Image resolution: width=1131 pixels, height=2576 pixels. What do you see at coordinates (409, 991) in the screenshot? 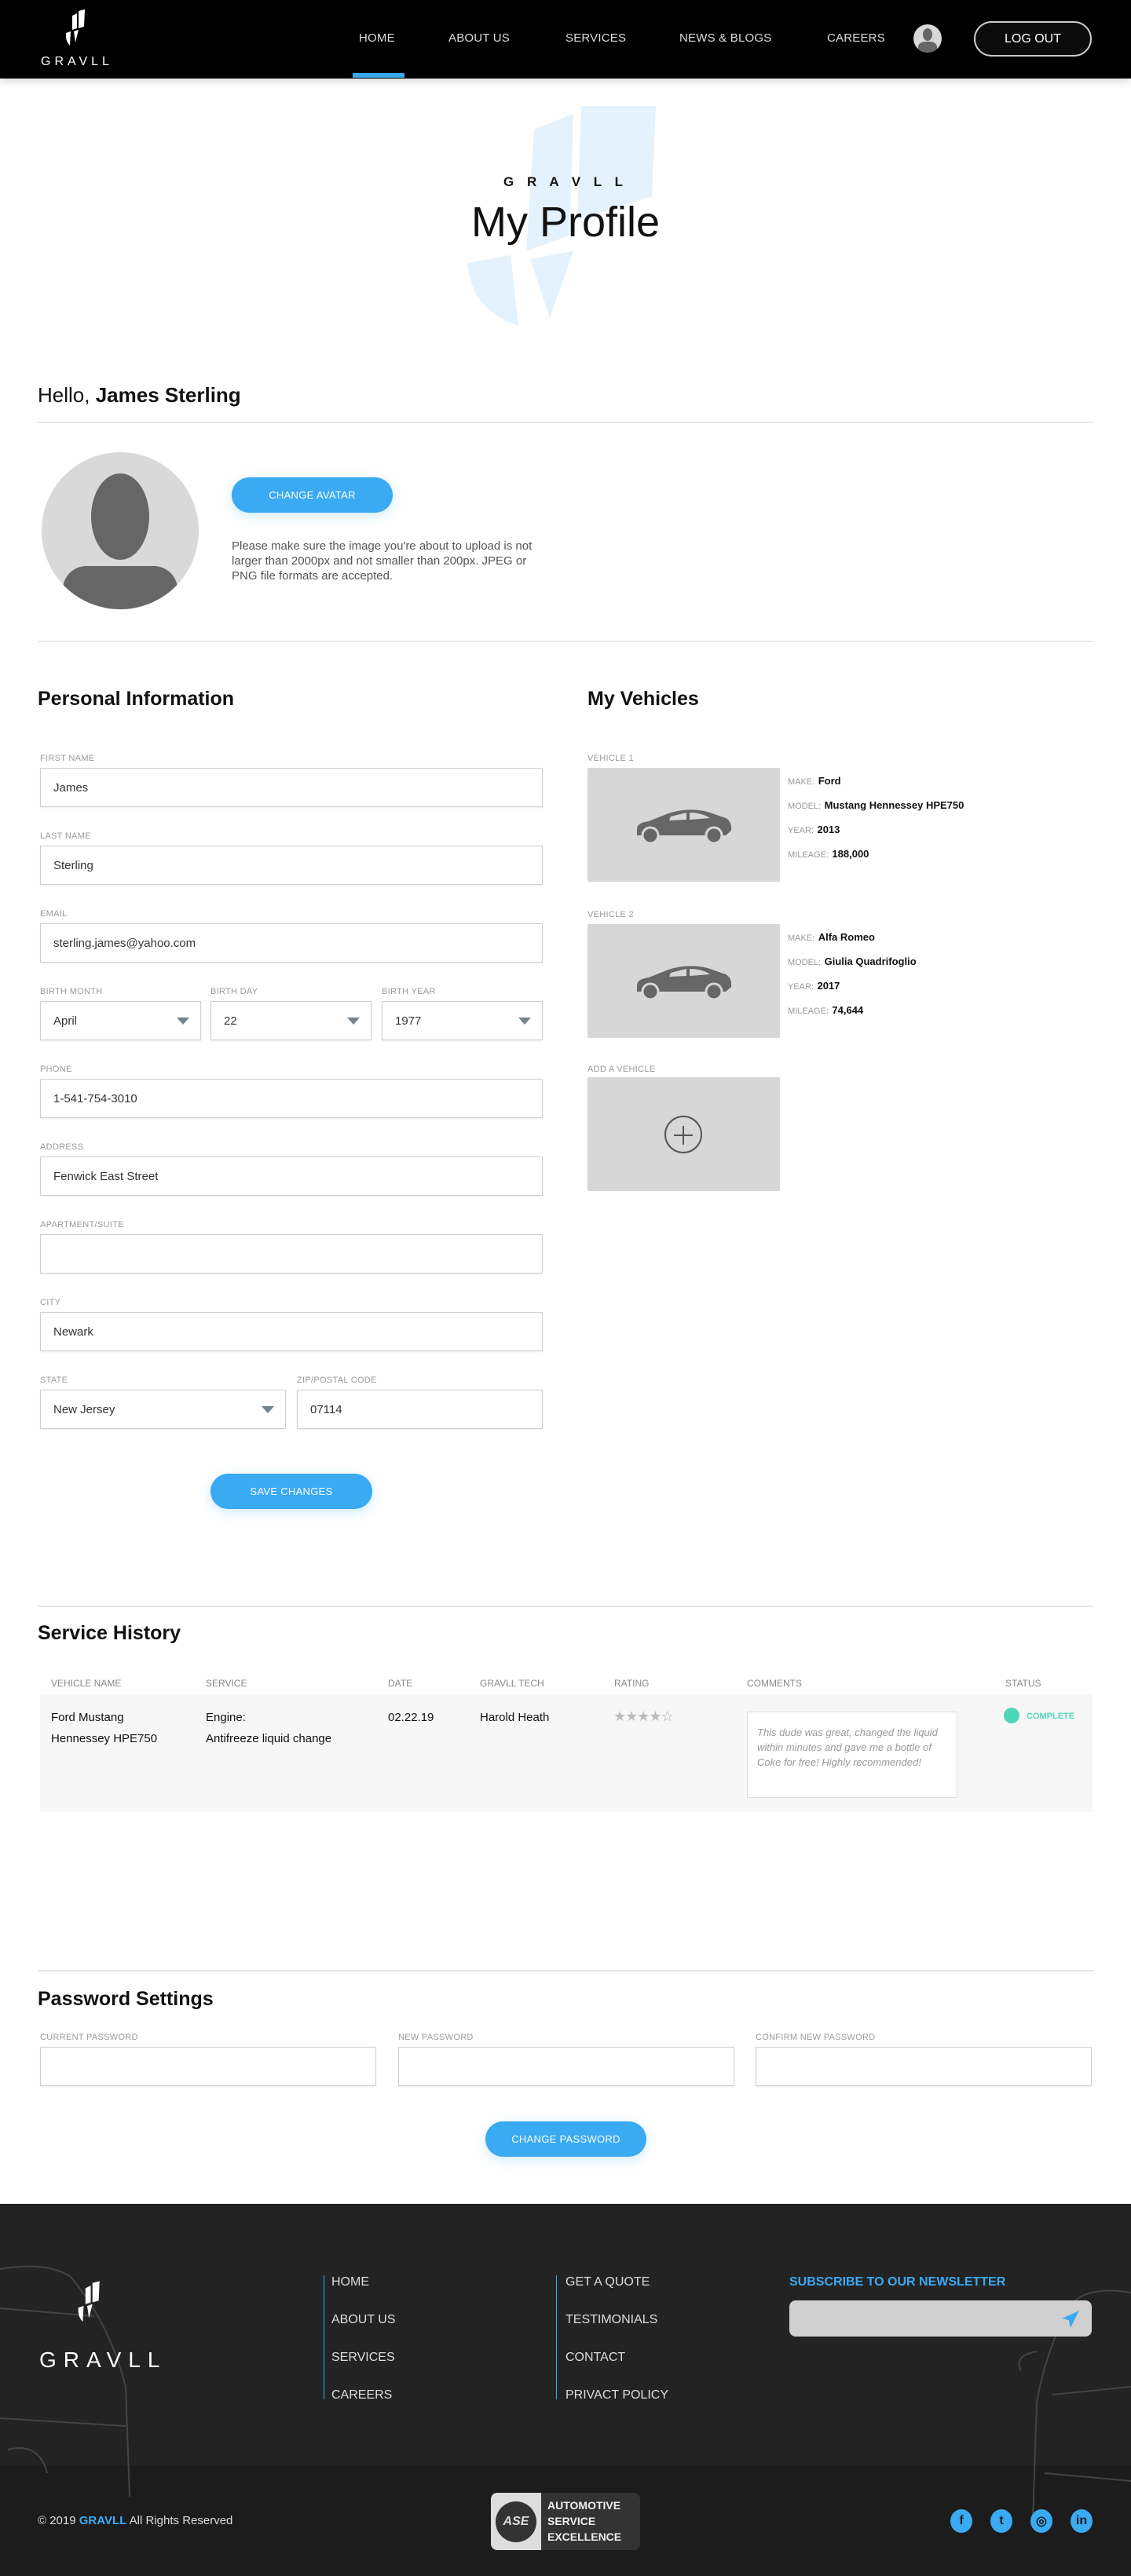
I see `birth-year-label: BIRTH YEAR` at bounding box center [409, 991].